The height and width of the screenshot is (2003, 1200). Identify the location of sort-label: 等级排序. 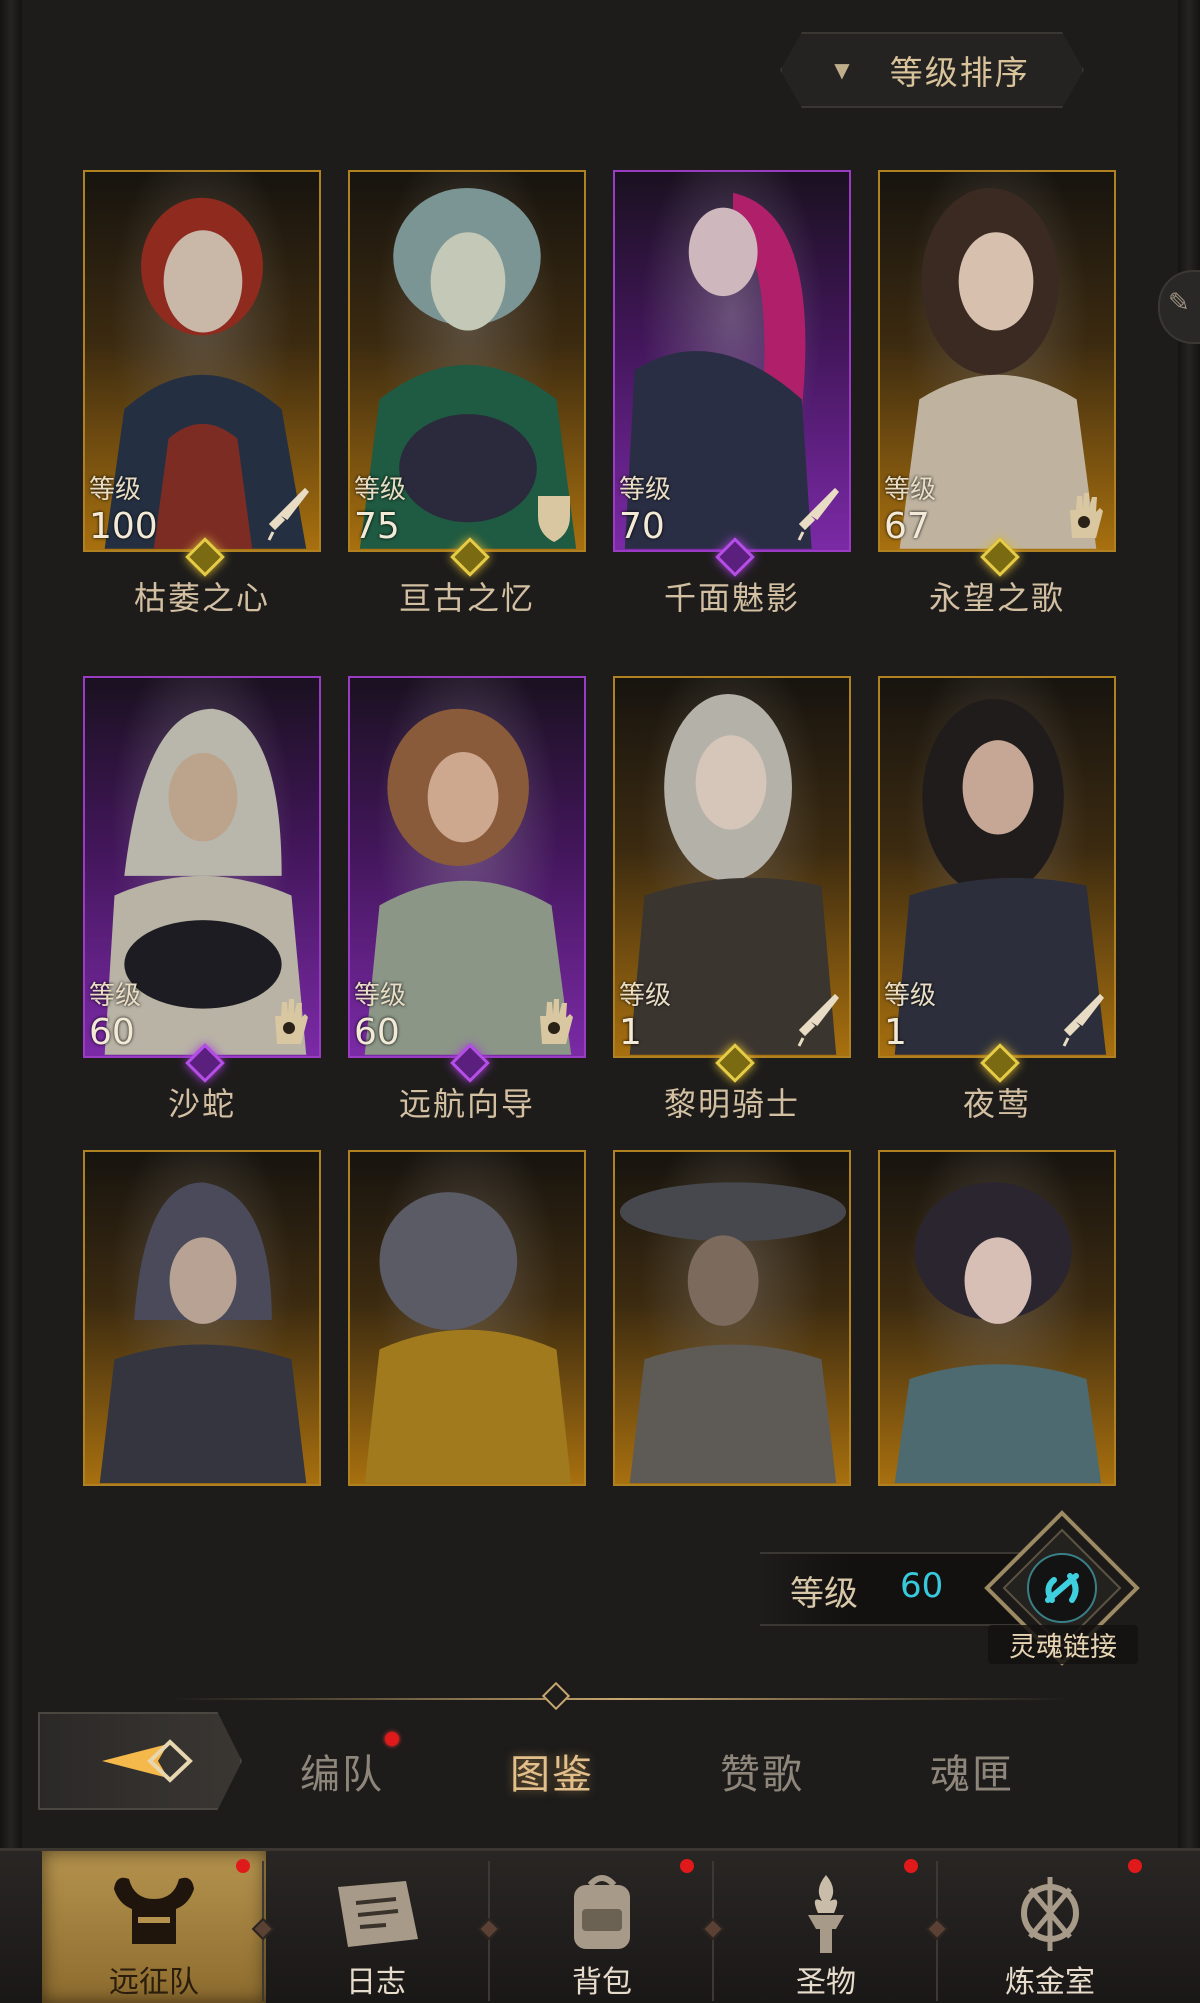
(959, 72).